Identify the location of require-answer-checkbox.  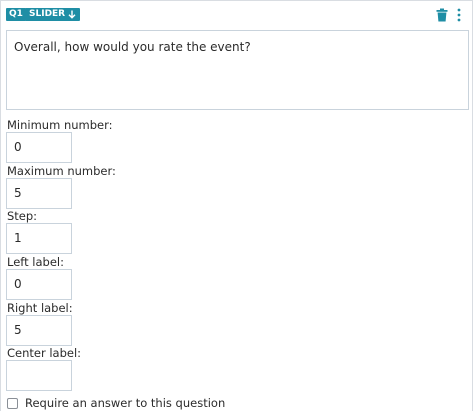
(12, 403).